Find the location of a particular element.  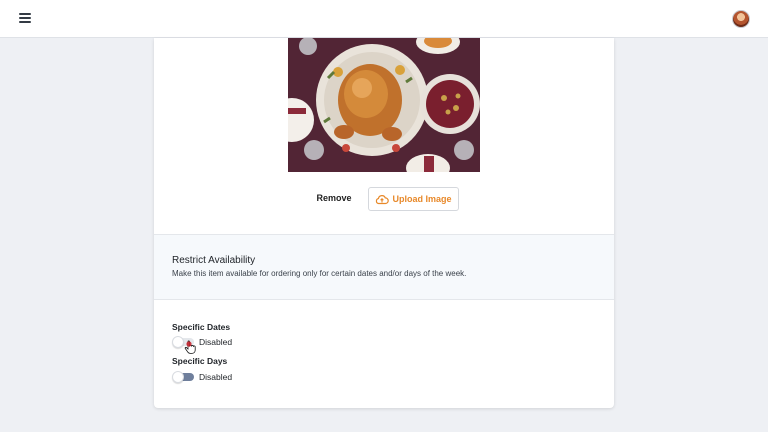

specific-days-toggle is located at coordinates (183, 377).